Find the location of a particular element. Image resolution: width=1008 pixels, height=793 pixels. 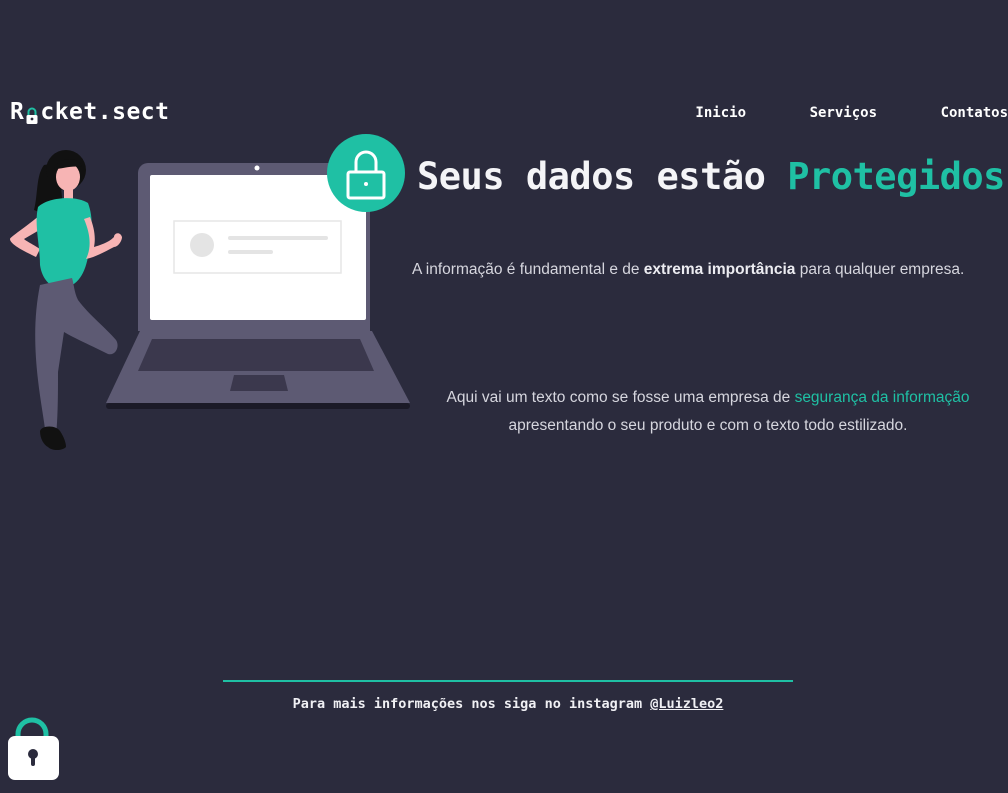

logo: R cket.sect is located at coordinates (89, 112).